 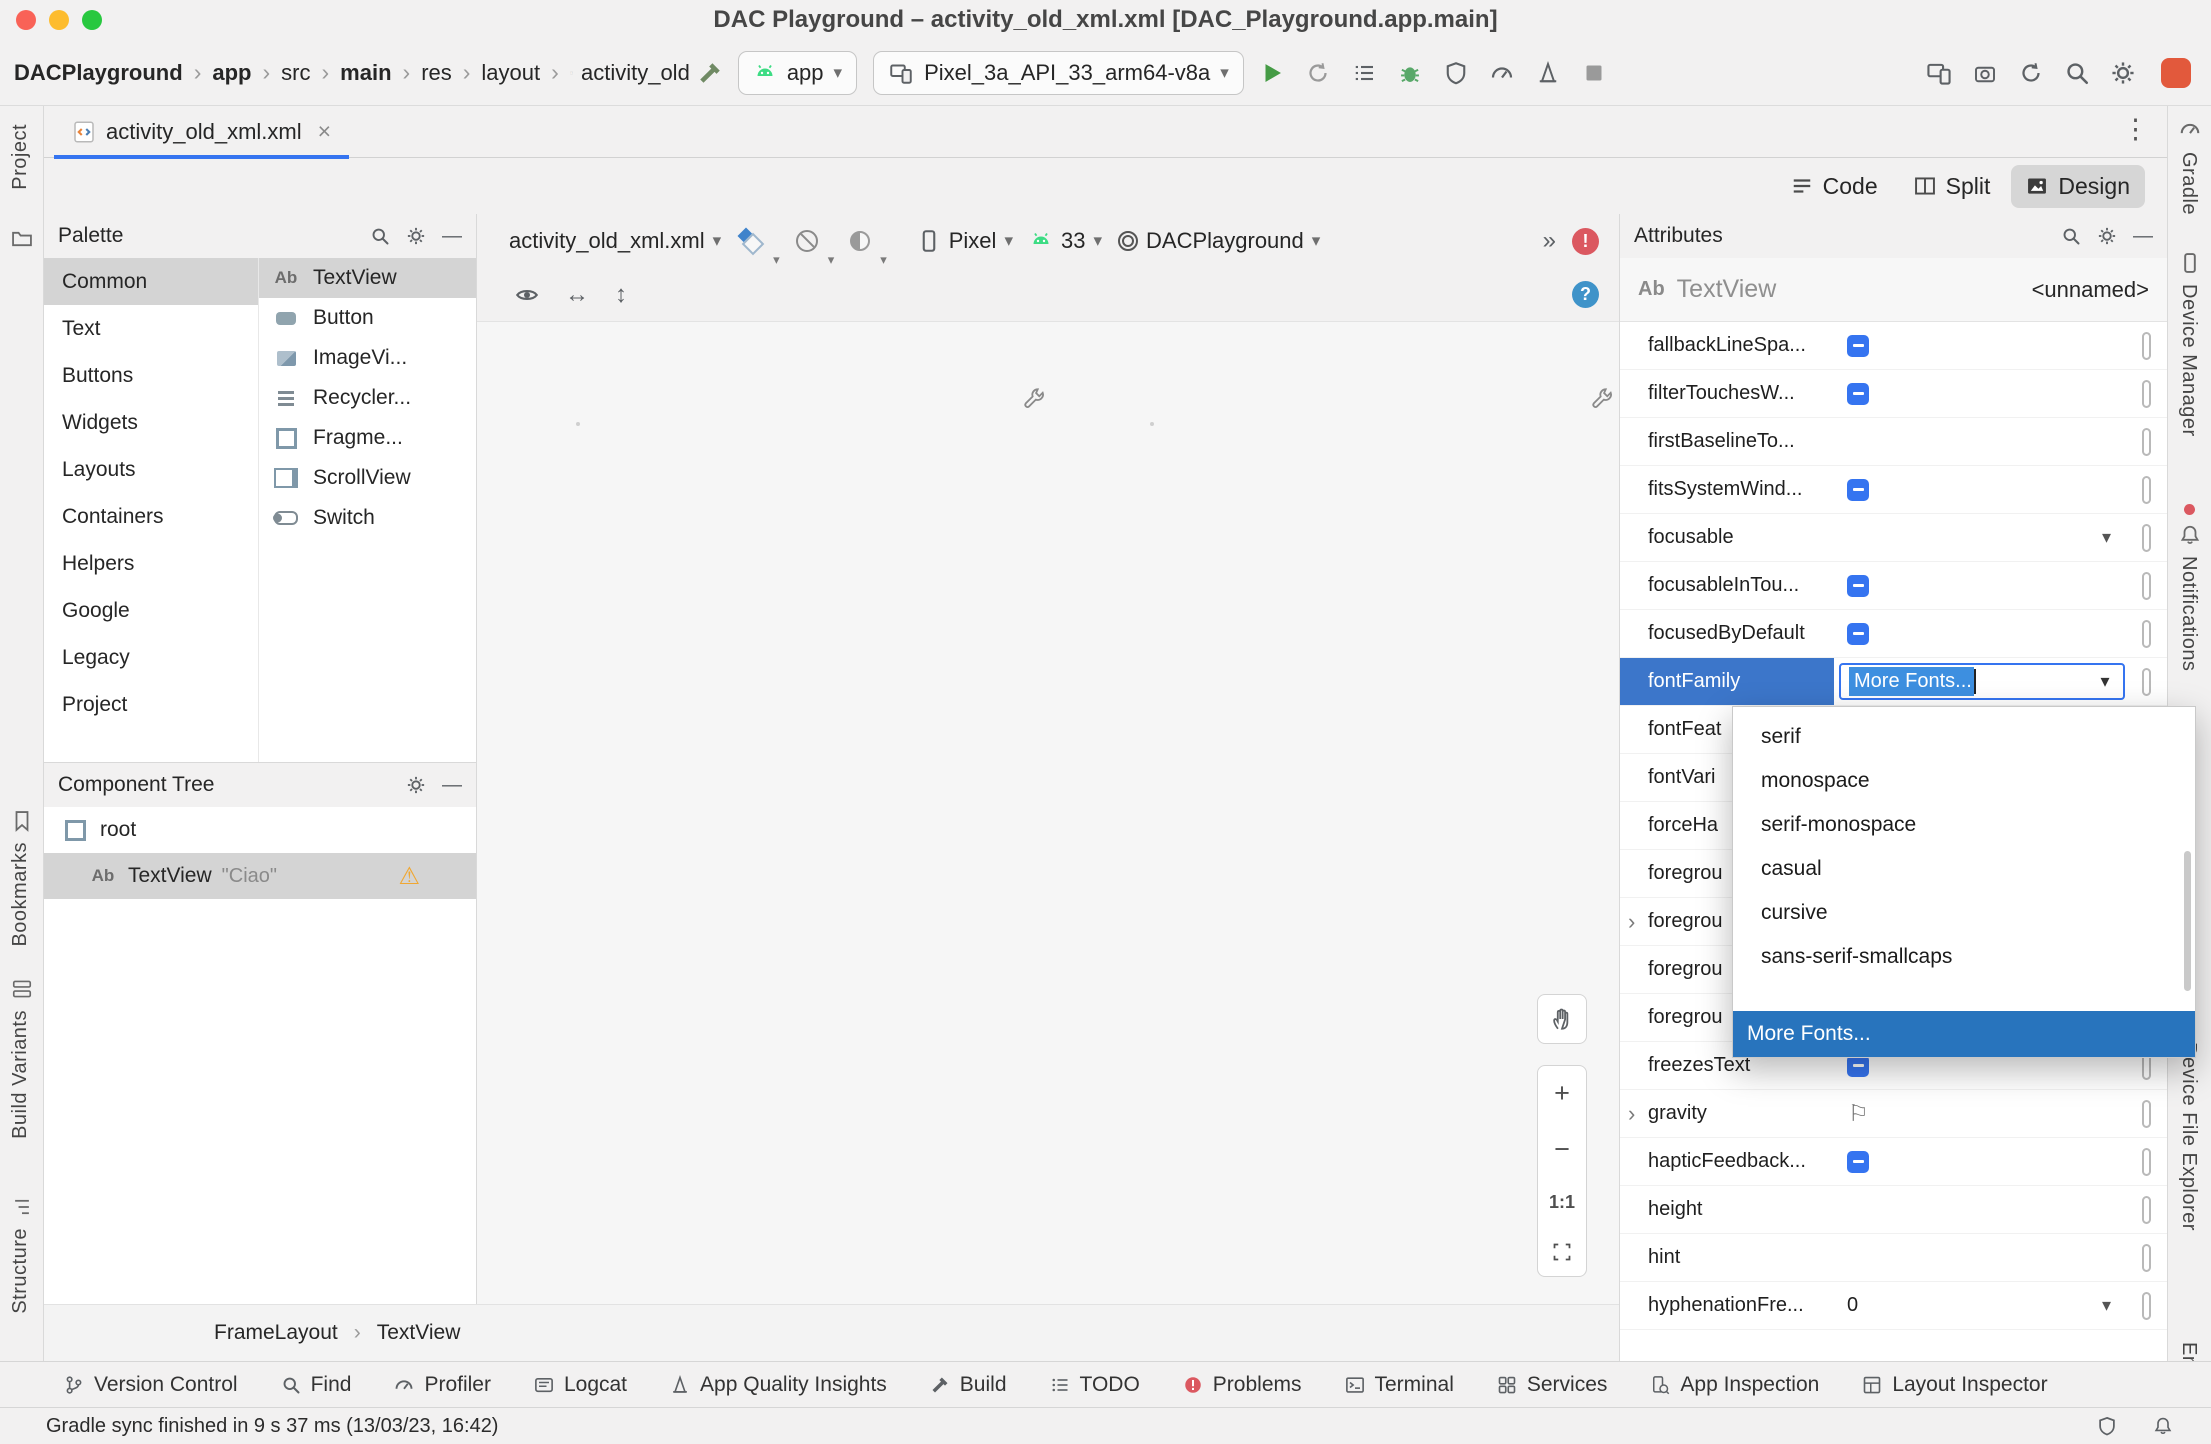 What do you see at coordinates (1585, 241) in the screenshot?
I see `issues-error-icon: !` at bounding box center [1585, 241].